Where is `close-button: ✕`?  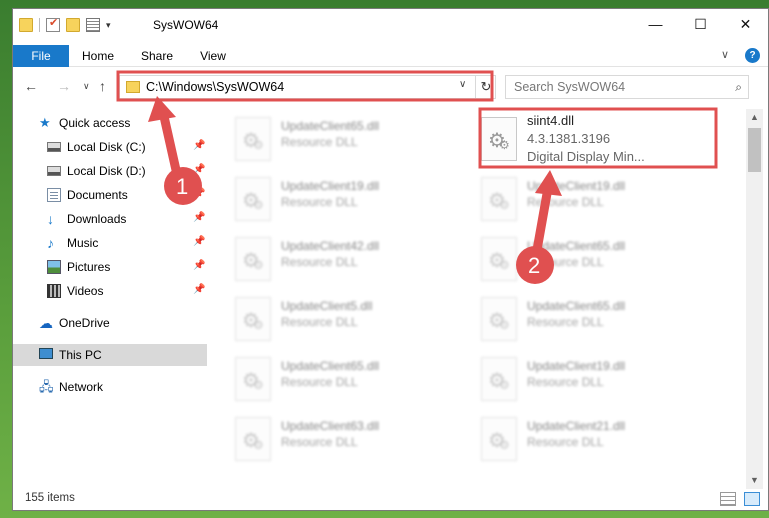
close-button: ✕ is located at coordinates (745, 24).